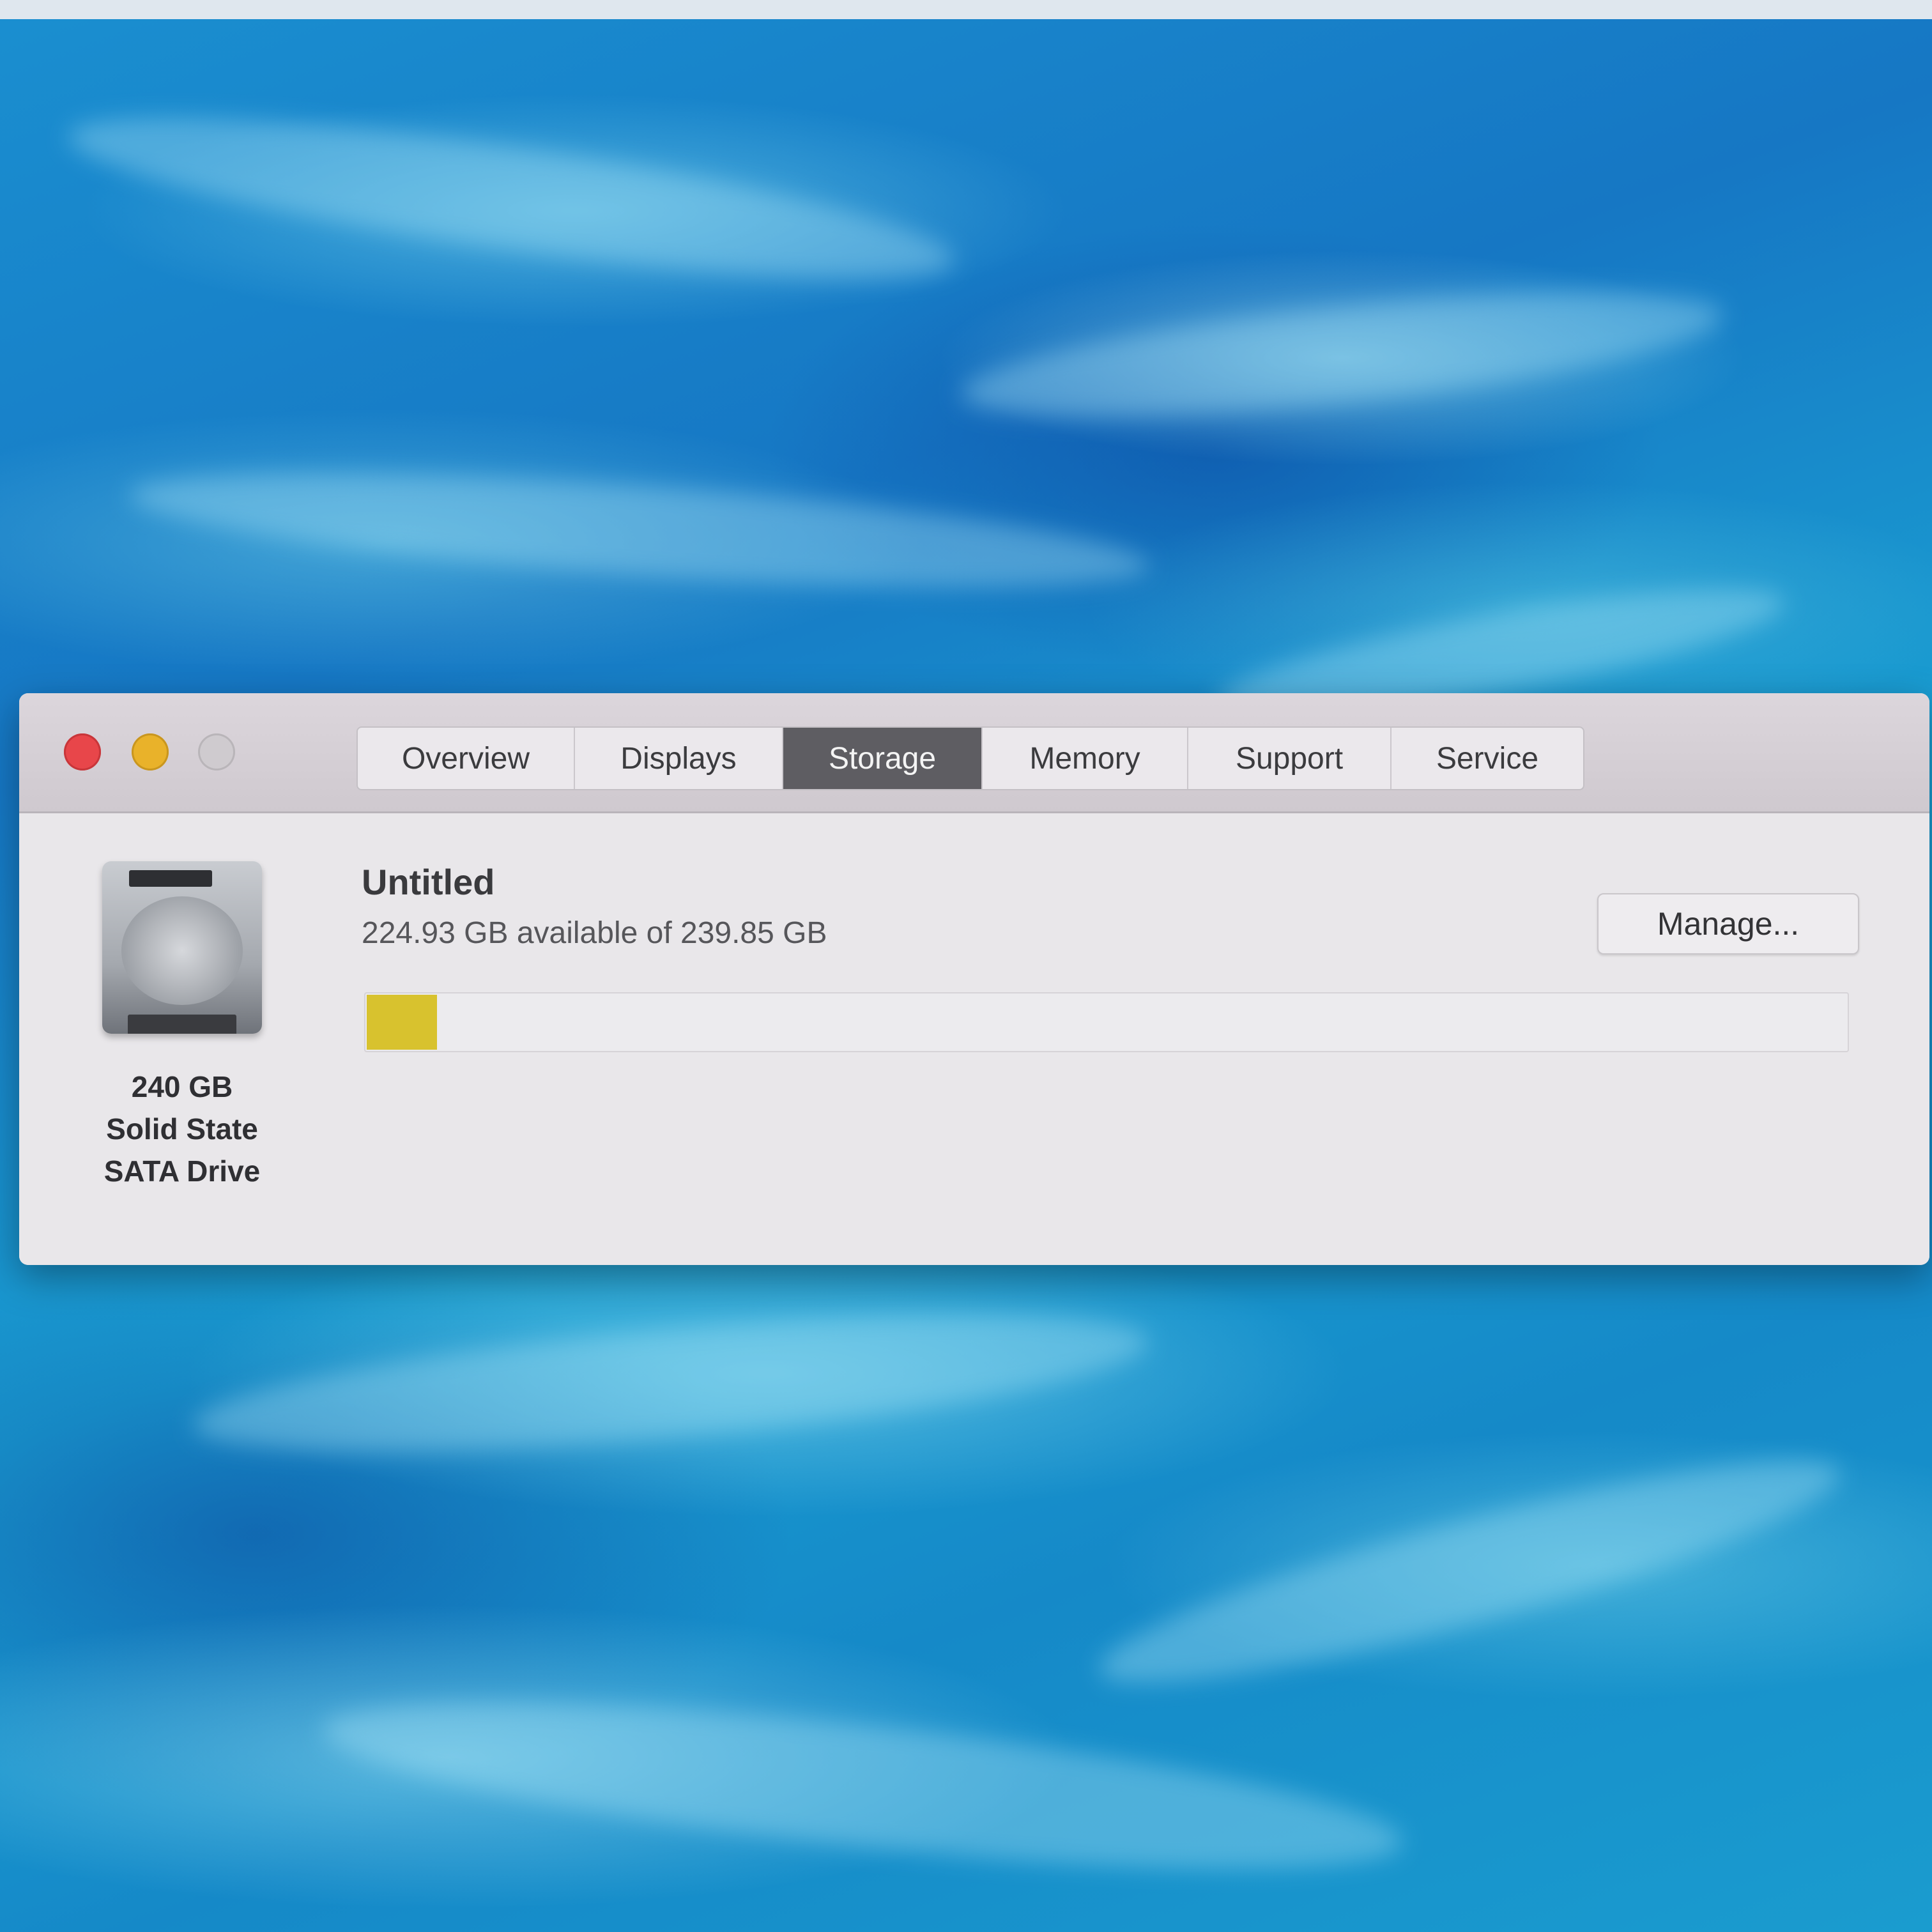 The image size is (1932, 1932). What do you see at coordinates (594, 933) in the screenshot?
I see `volume-availability: 224.93 GB available of 239.85 GB` at bounding box center [594, 933].